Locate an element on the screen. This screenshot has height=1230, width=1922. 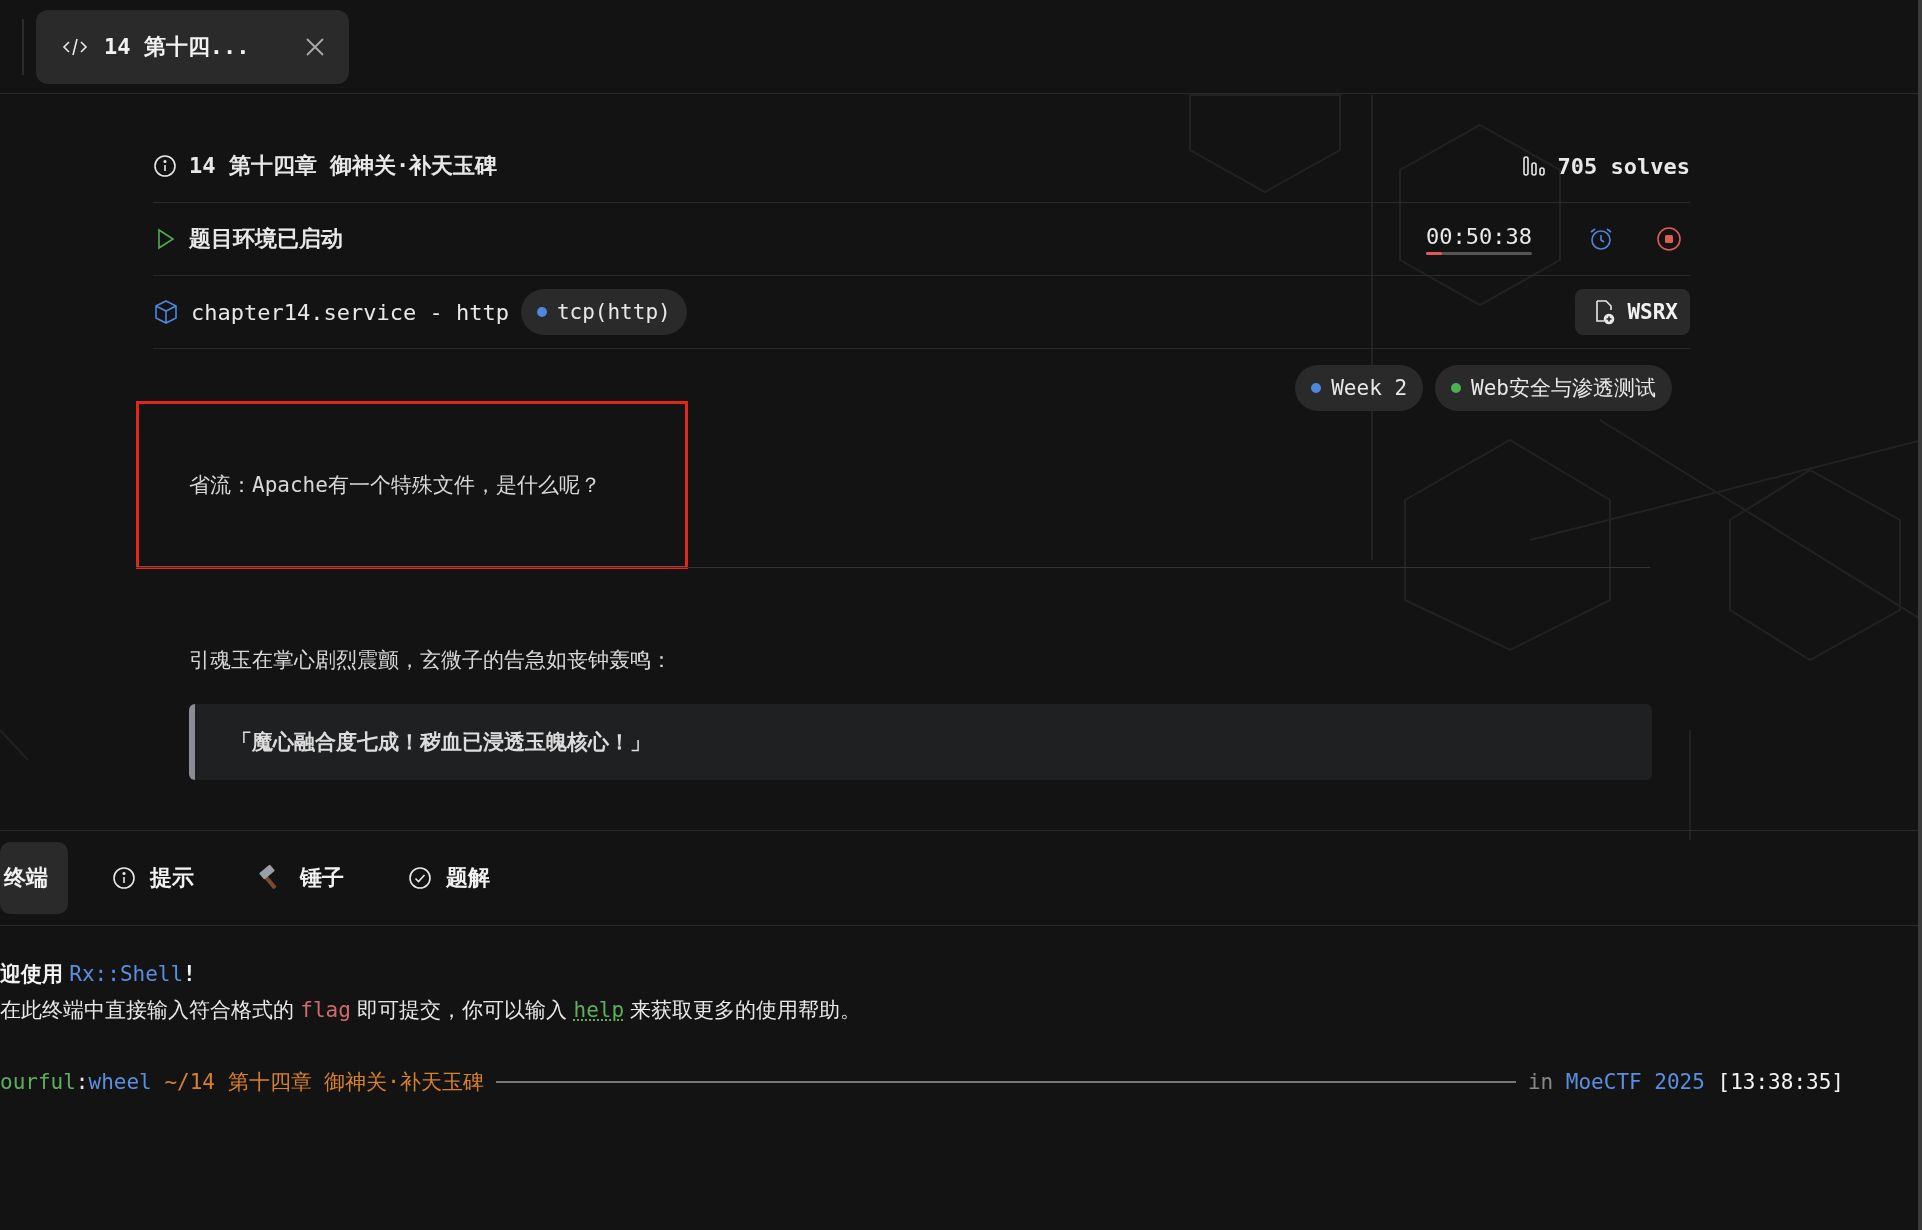
terminal-text: 在此终端中直接输入符合格式的 is located at coordinates (147, 1010).